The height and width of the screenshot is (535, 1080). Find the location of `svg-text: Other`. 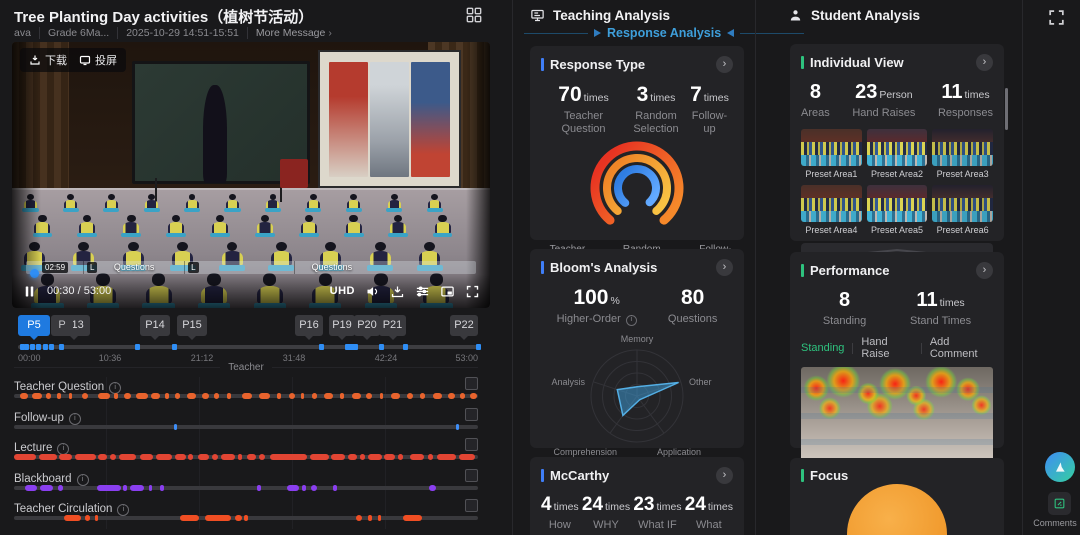

svg-text: Other is located at coordinates (700, 382).